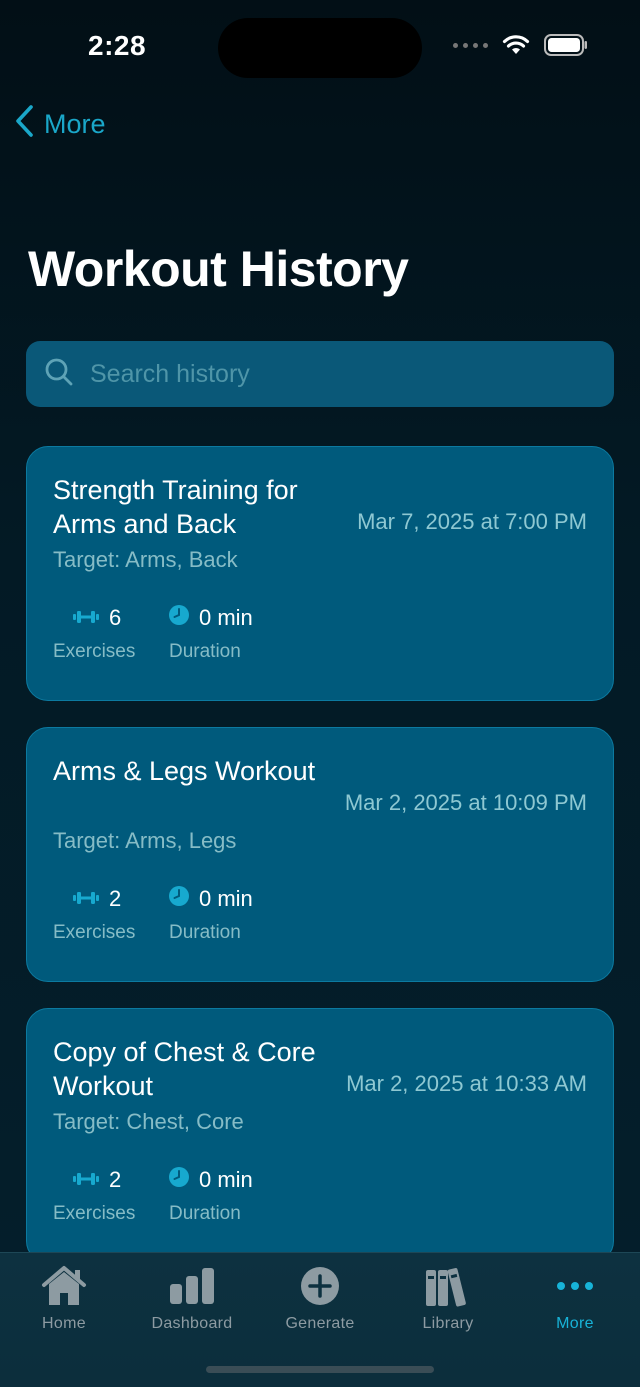 The width and height of the screenshot is (640, 1387). Describe the element at coordinates (184, 771) in the screenshot. I see `workout-title: Arms & Legs Workout` at that location.